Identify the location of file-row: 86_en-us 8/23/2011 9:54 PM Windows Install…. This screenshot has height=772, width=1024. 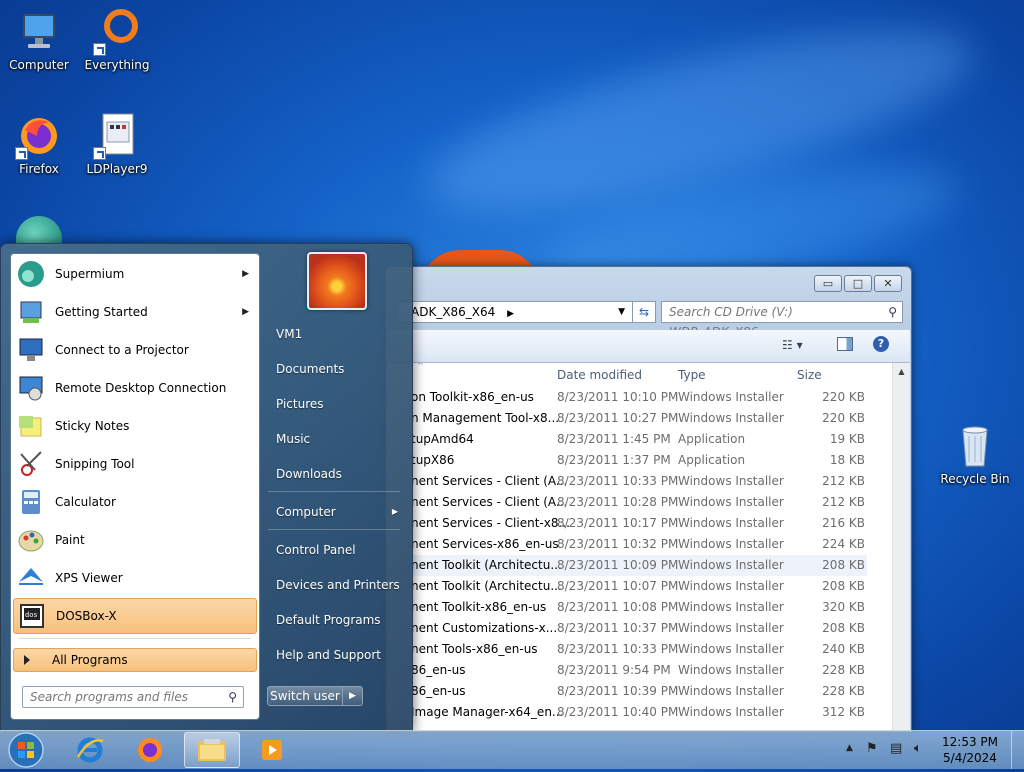
(627, 670).